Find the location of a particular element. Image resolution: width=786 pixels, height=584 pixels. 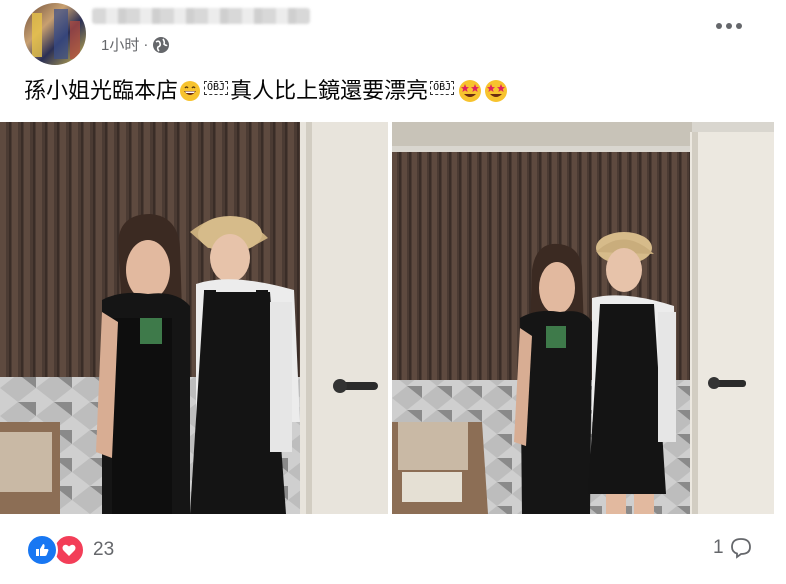

post-meta: 1小时 · is located at coordinates (135, 44).